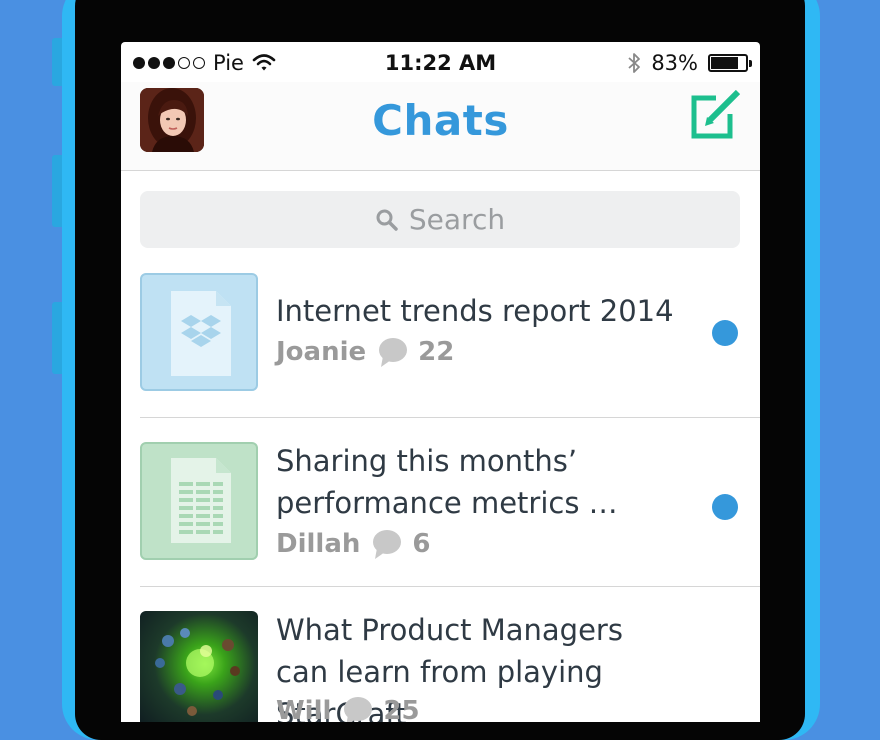 The height and width of the screenshot is (740, 880). I want to click on search-icon, so click(387, 220).